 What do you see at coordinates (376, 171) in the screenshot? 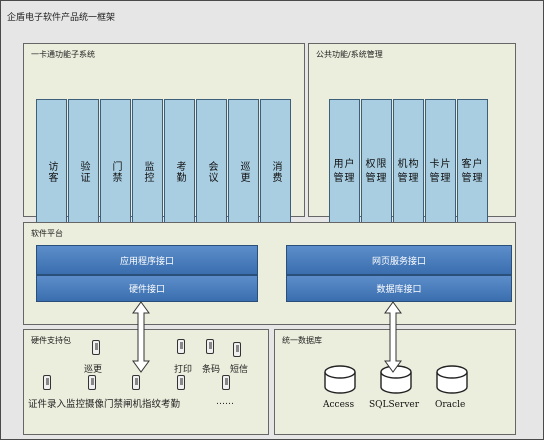
I see `module-label: 权限管理` at bounding box center [376, 171].